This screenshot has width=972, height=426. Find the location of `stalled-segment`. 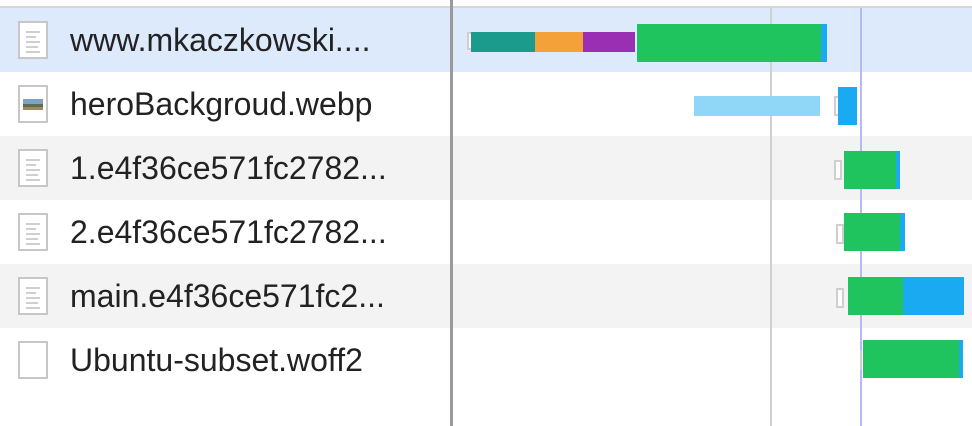

stalled-segment is located at coordinates (503, 42).